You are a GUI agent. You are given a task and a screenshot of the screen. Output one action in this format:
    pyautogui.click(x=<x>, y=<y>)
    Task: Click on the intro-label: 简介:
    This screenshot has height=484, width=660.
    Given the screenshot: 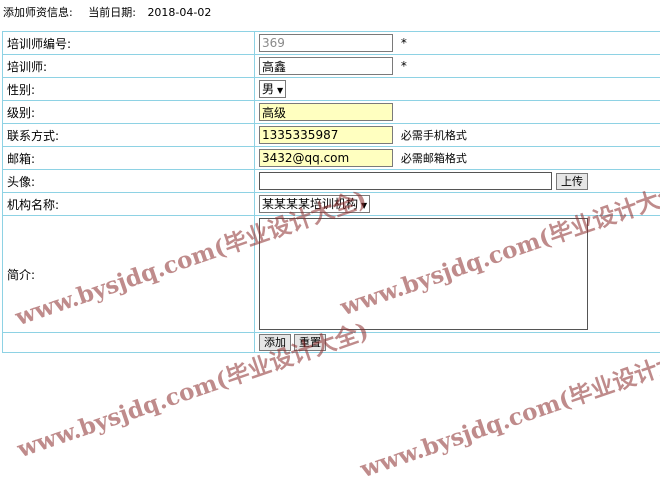 What is the action you would take?
    pyautogui.click(x=129, y=274)
    